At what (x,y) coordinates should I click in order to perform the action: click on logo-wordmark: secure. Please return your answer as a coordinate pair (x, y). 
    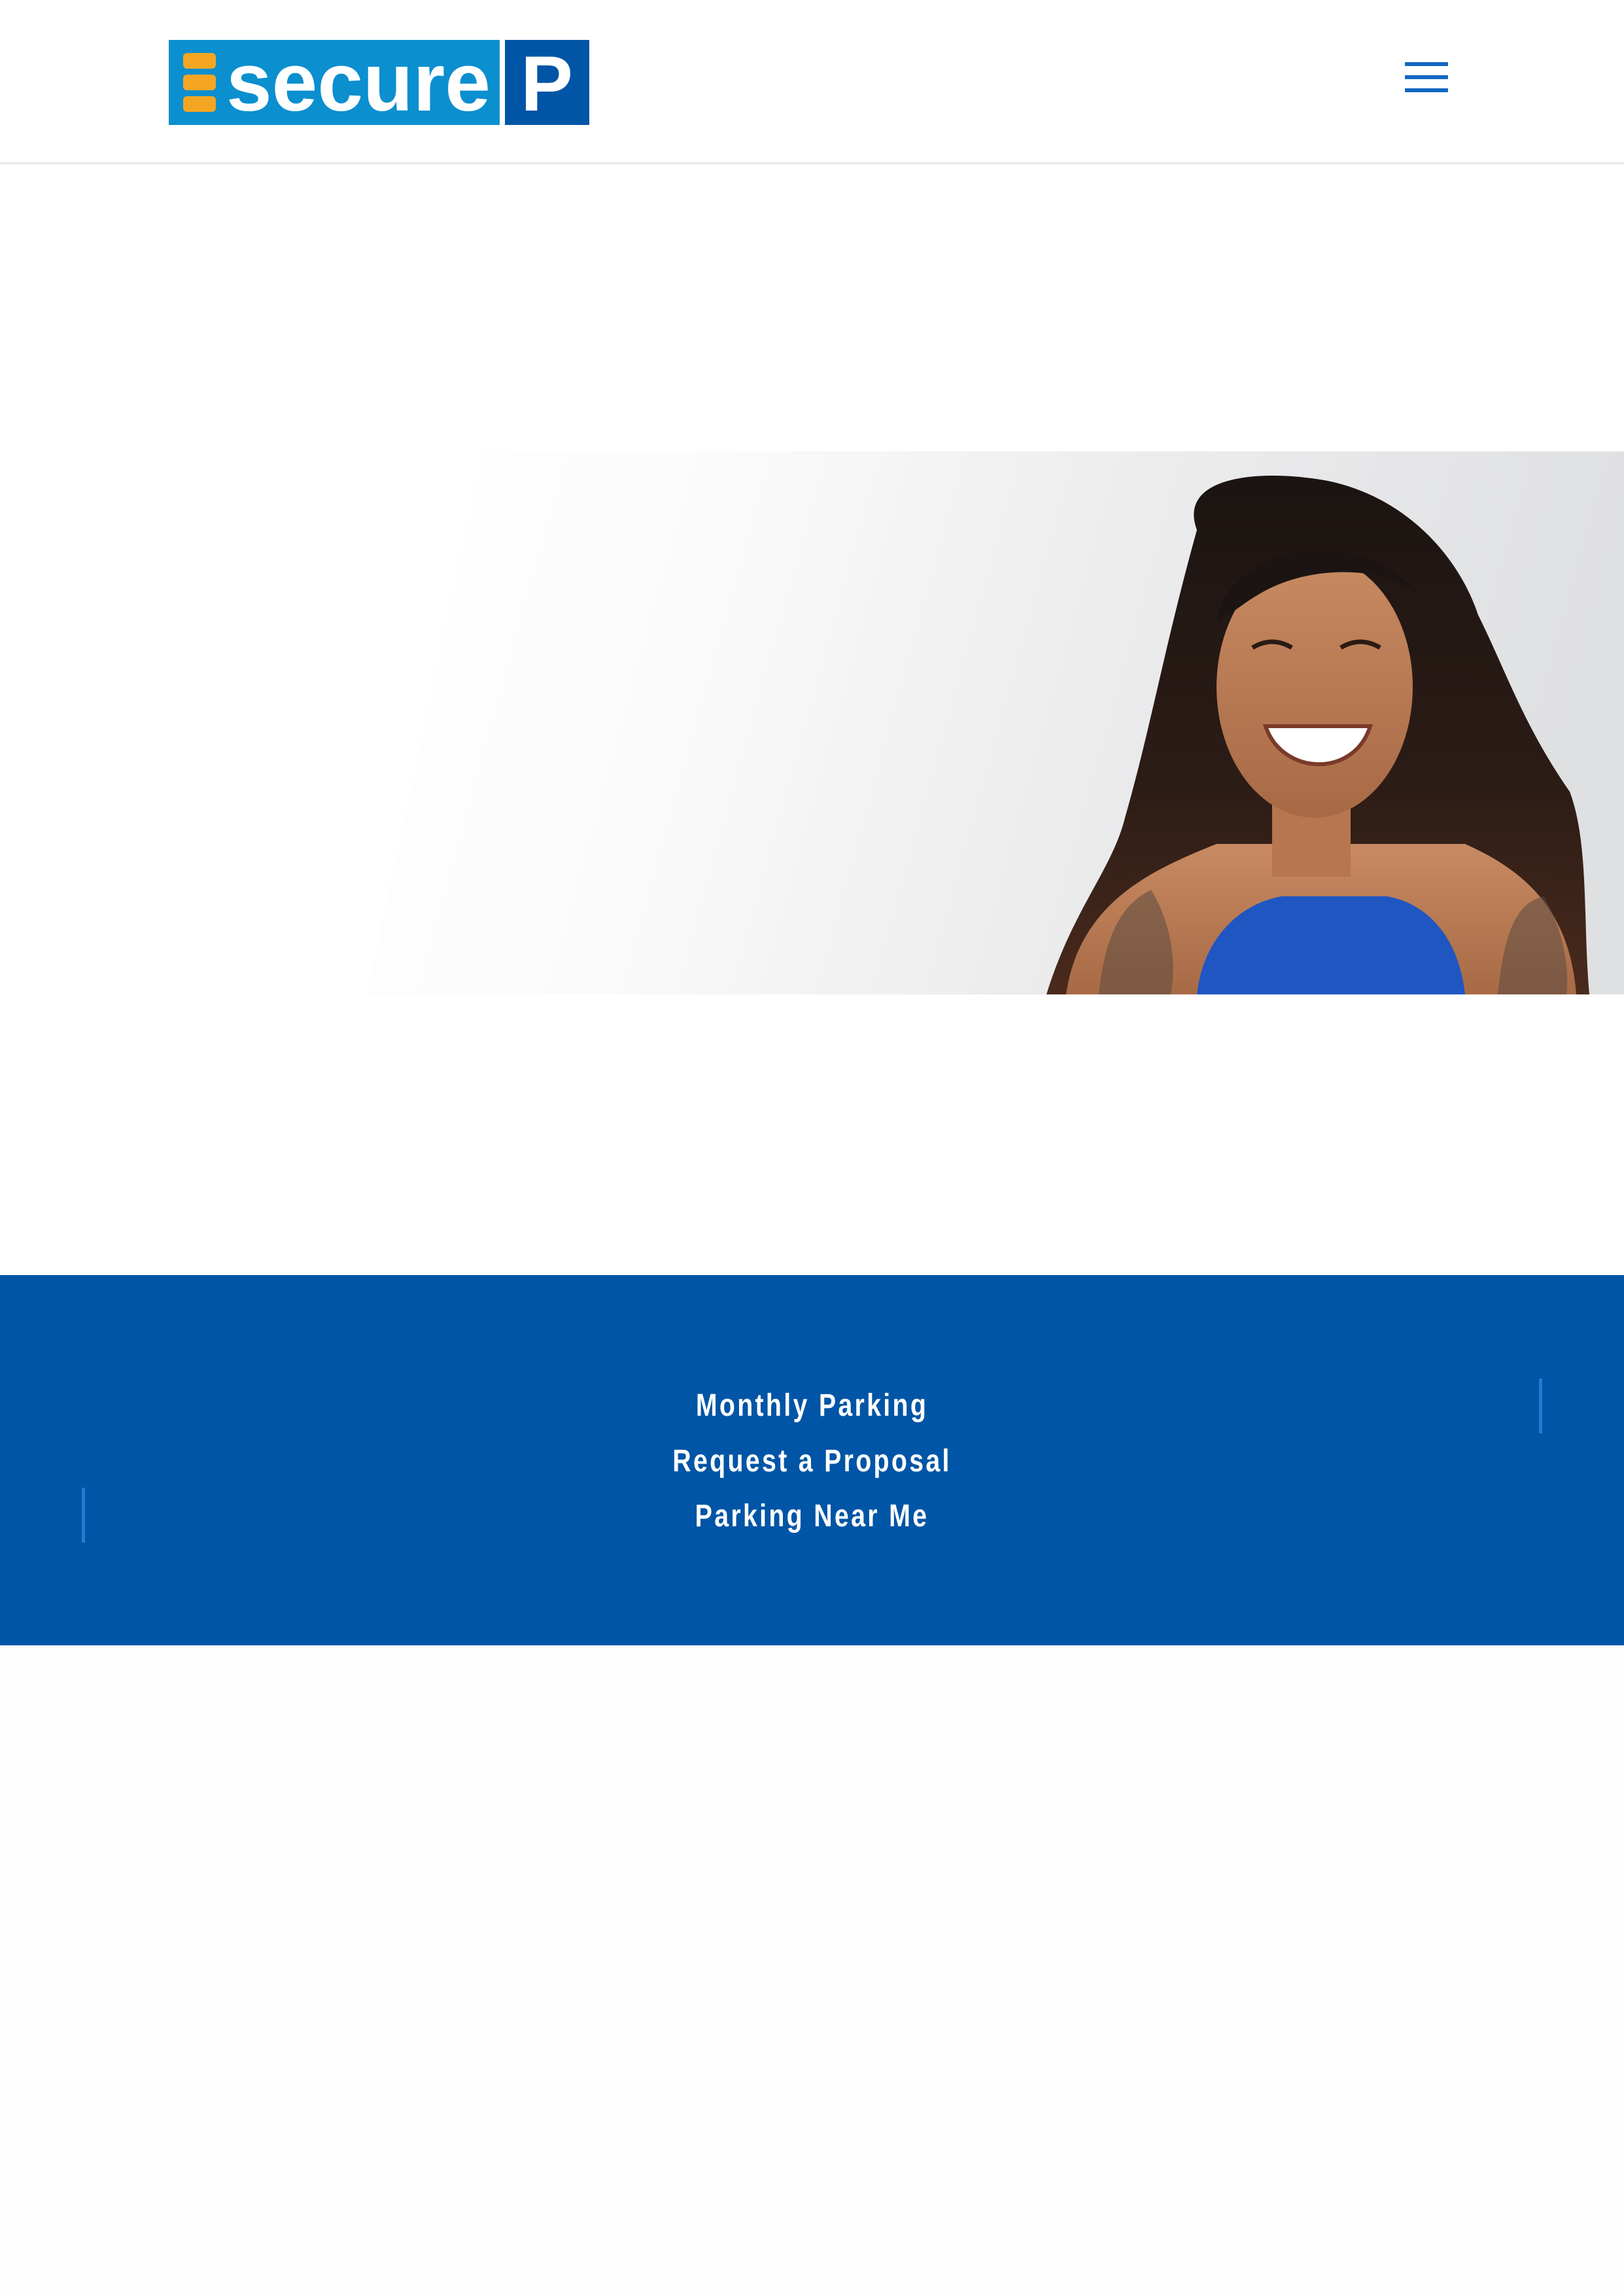
    Looking at the image, I should click on (359, 82).